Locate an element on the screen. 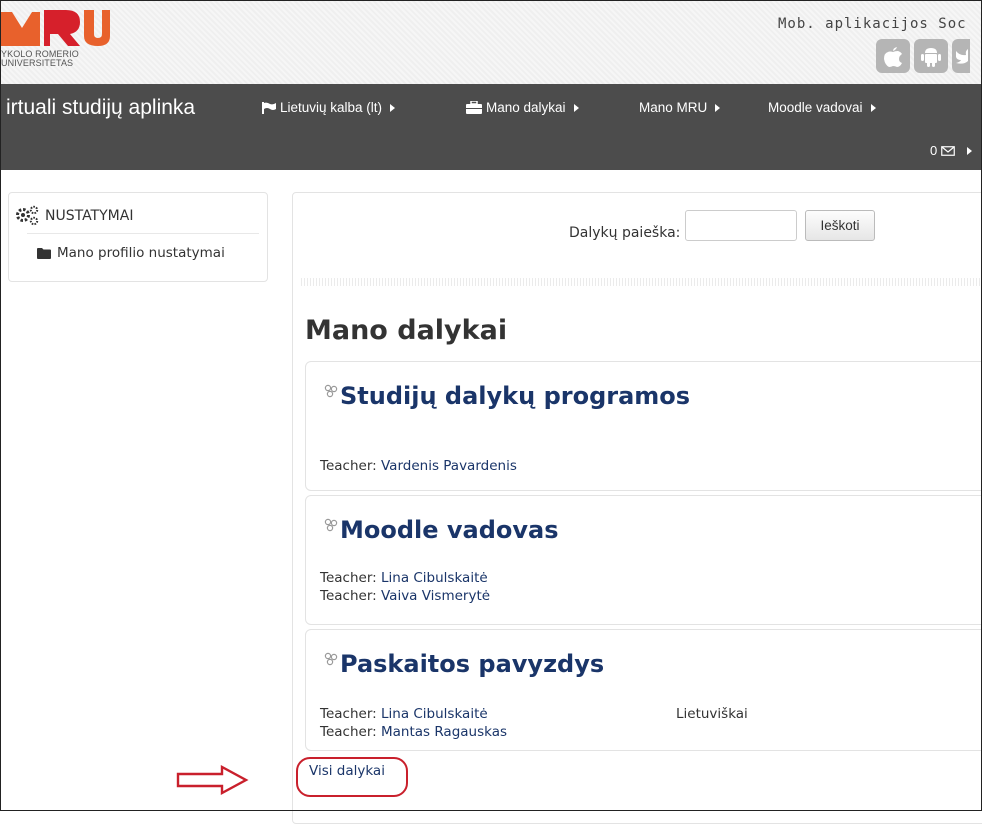 Image resolution: width=982 pixels, height=824 pixels. course-title: Moodle vadovas is located at coordinates (449, 530).